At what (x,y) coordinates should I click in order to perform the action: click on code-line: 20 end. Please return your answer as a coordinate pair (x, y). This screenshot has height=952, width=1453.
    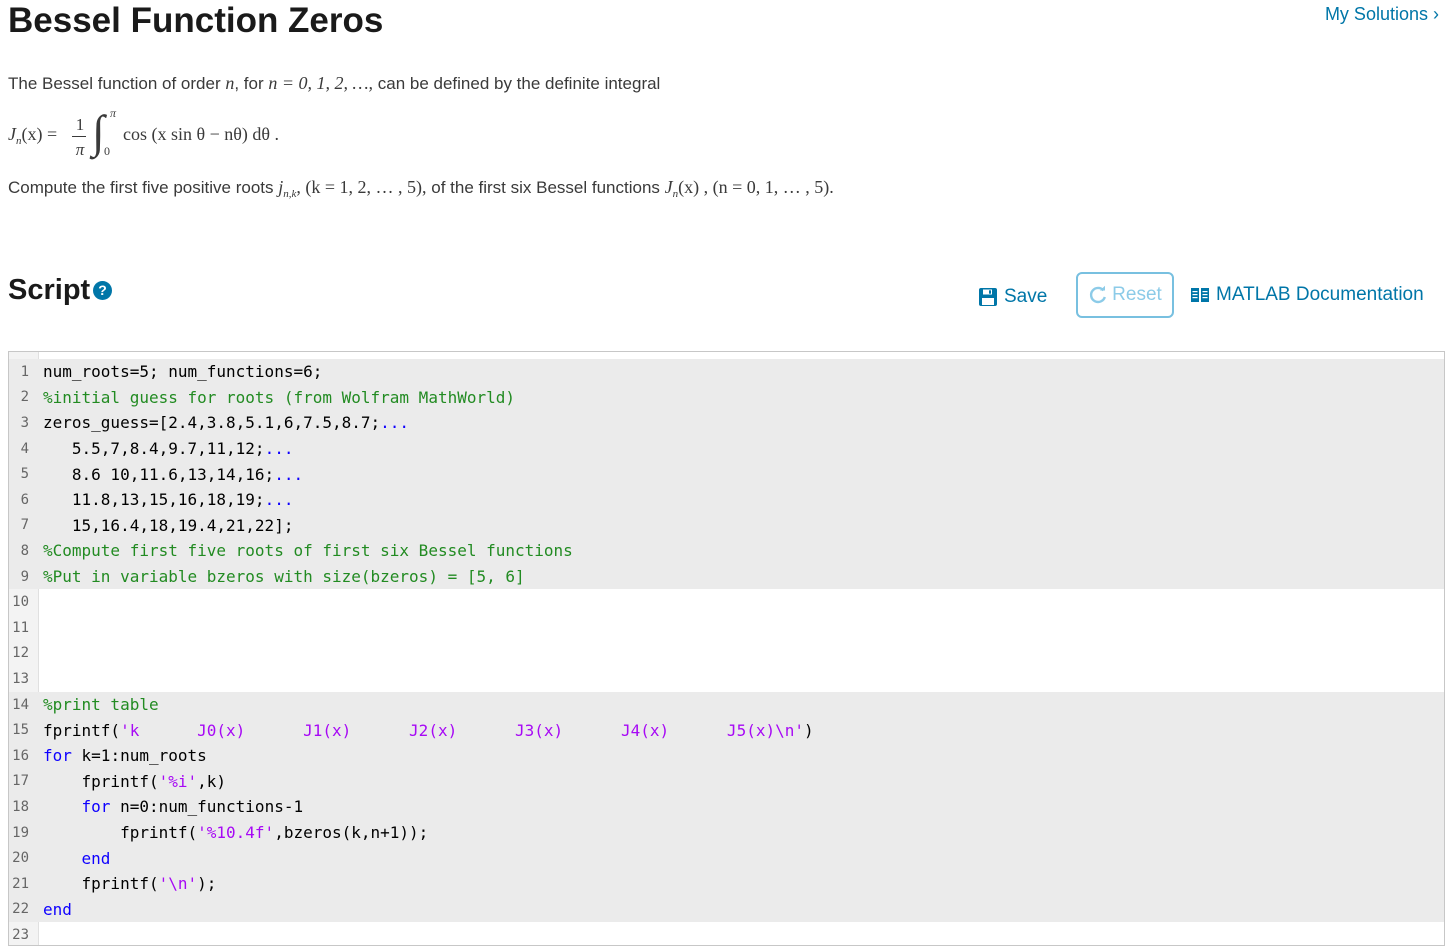
    Looking at the image, I should click on (726, 858).